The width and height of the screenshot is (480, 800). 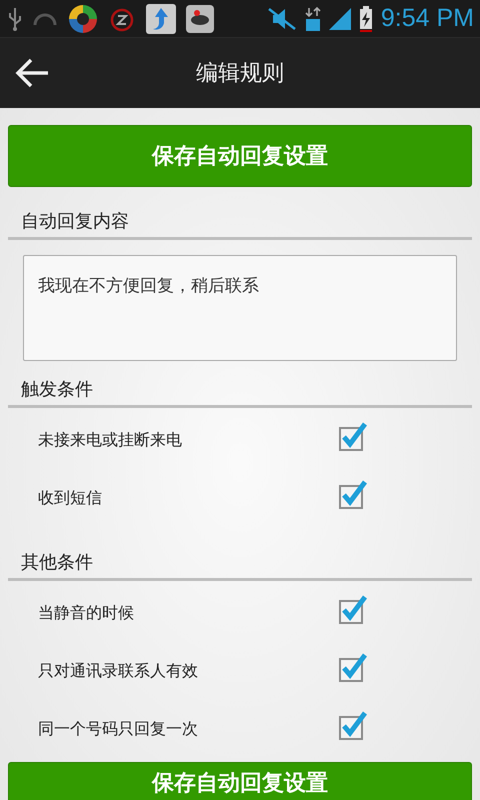 What do you see at coordinates (70, 498) in the screenshot?
I see `option-label: 收到短信` at bounding box center [70, 498].